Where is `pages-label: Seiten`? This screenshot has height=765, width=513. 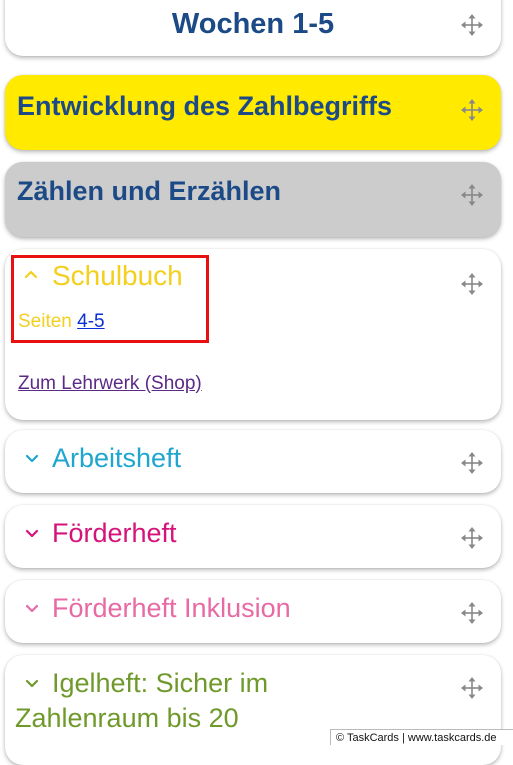
pages-label: Seiten is located at coordinates (45, 321).